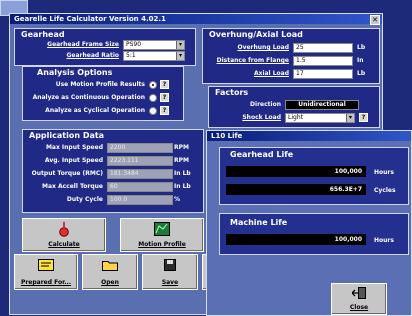 This screenshot has height=316, width=412. What do you see at coordinates (134, 44) in the screenshot?
I see `frame-size-value: PS90` at bounding box center [134, 44].